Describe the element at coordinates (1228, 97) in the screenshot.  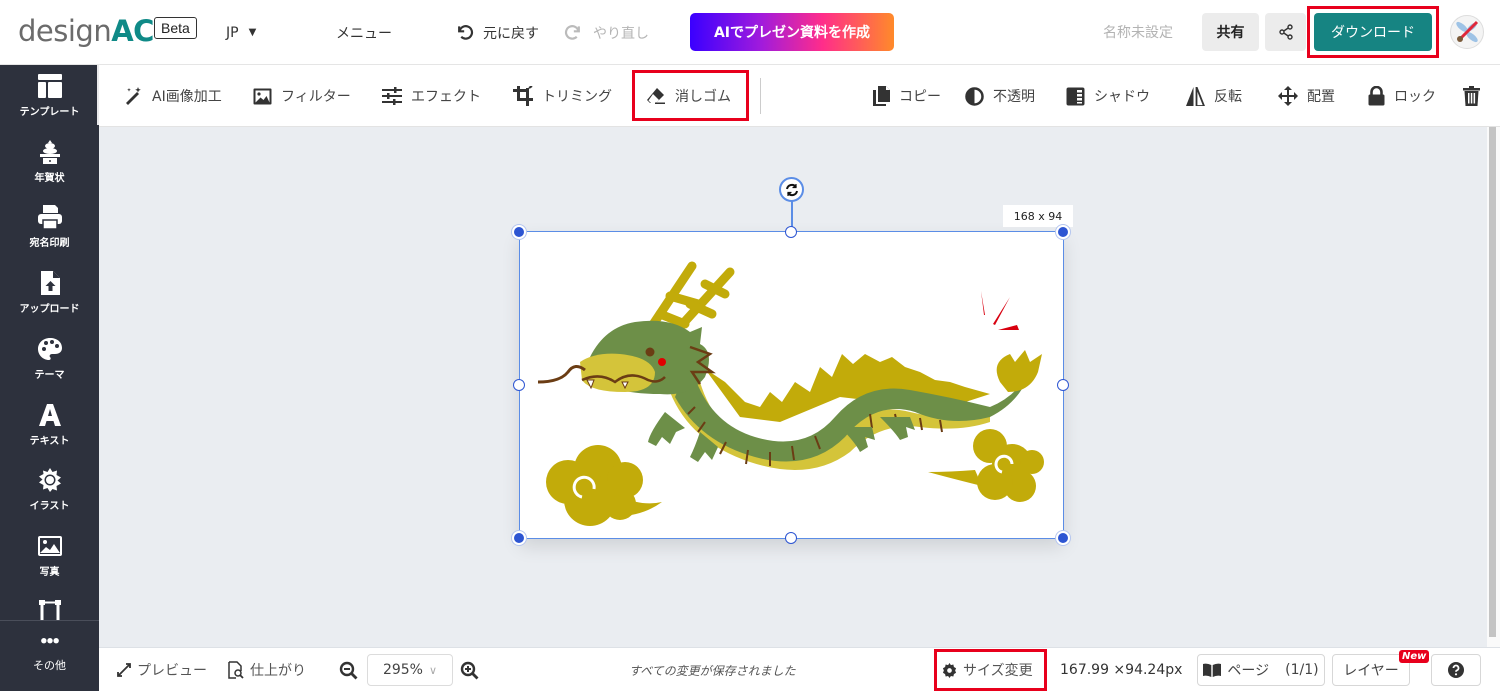
I see `tool-label: 反転` at that location.